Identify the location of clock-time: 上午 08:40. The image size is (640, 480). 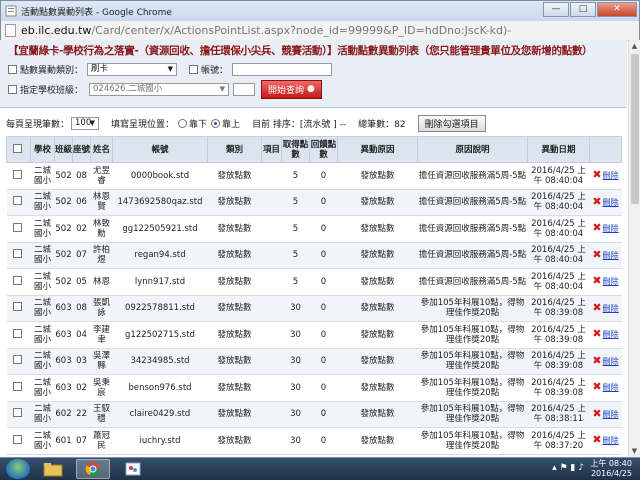
(611, 463).